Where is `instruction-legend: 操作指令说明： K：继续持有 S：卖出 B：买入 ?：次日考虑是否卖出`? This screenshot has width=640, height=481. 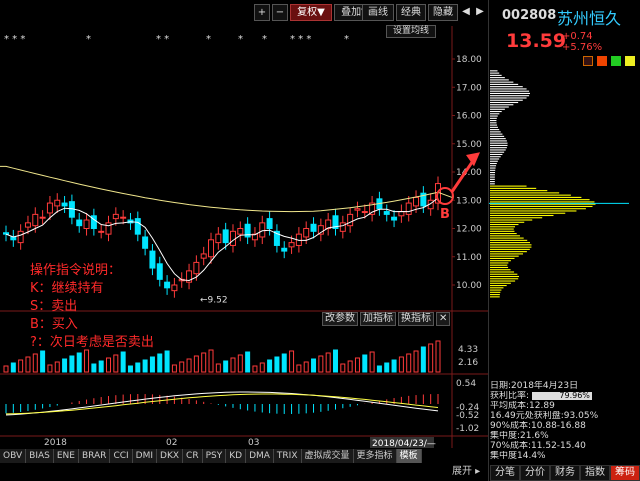
instruction-legend: 操作指令说明： K：继续持有 S：卖出 B：买入 ?：次日考虑是否卖出 is located at coordinates (92, 307).